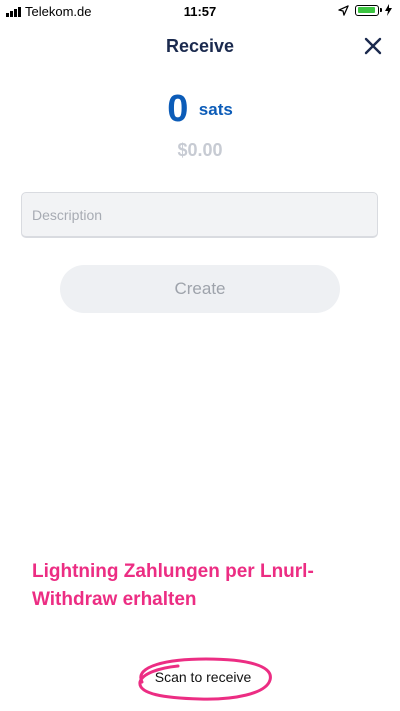  What do you see at coordinates (200, 11) in the screenshot?
I see `status-bar: Telekom.de 11:57` at bounding box center [200, 11].